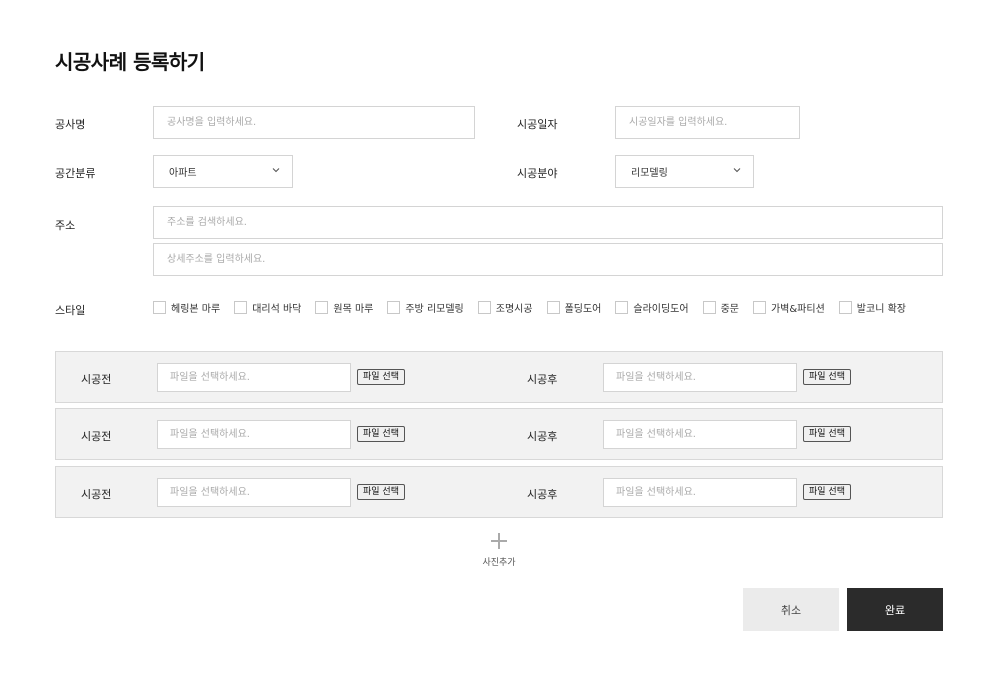 This screenshot has height=681, width=1000. I want to click on style-option: 중문, so click(720, 307).